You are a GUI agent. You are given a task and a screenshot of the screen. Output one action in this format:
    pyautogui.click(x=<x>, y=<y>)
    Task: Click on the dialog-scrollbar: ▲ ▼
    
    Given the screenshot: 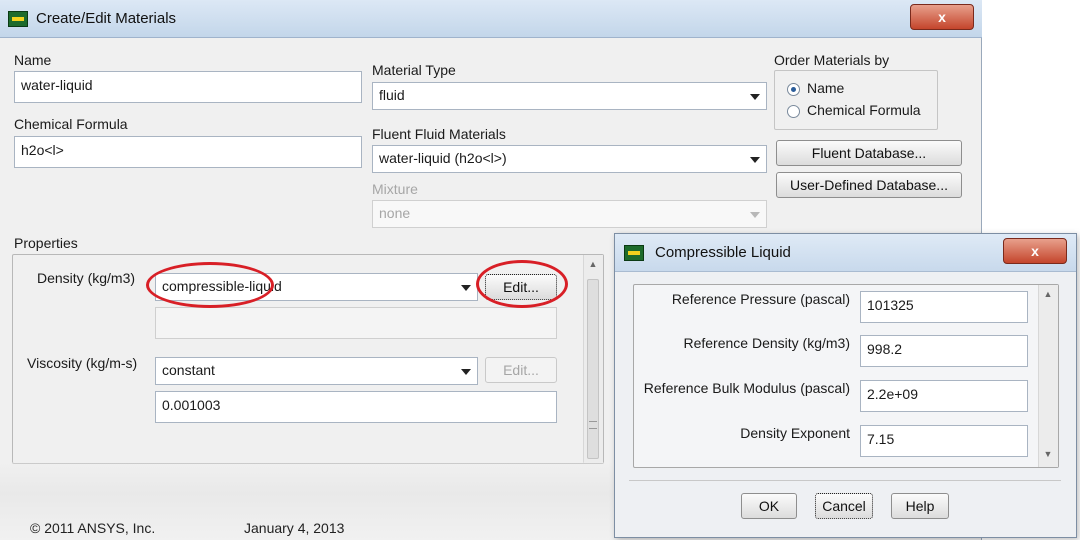 What is the action you would take?
    pyautogui.click(x=1048, y=376)
    